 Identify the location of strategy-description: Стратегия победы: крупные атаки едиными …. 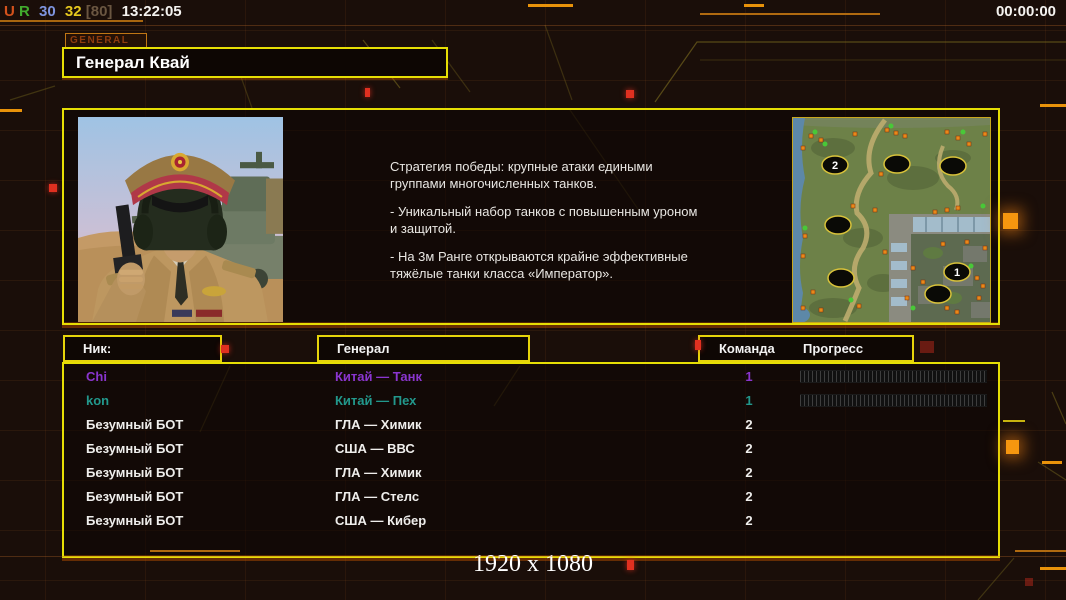
(562, 225).